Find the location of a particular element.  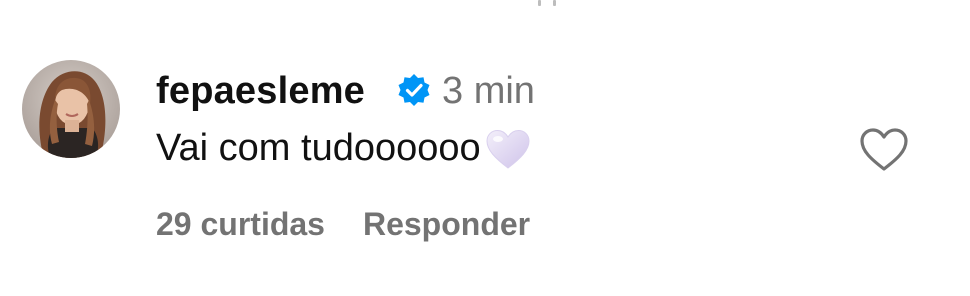

white-heart-emoji-icon is located at coordinates (508, 150).